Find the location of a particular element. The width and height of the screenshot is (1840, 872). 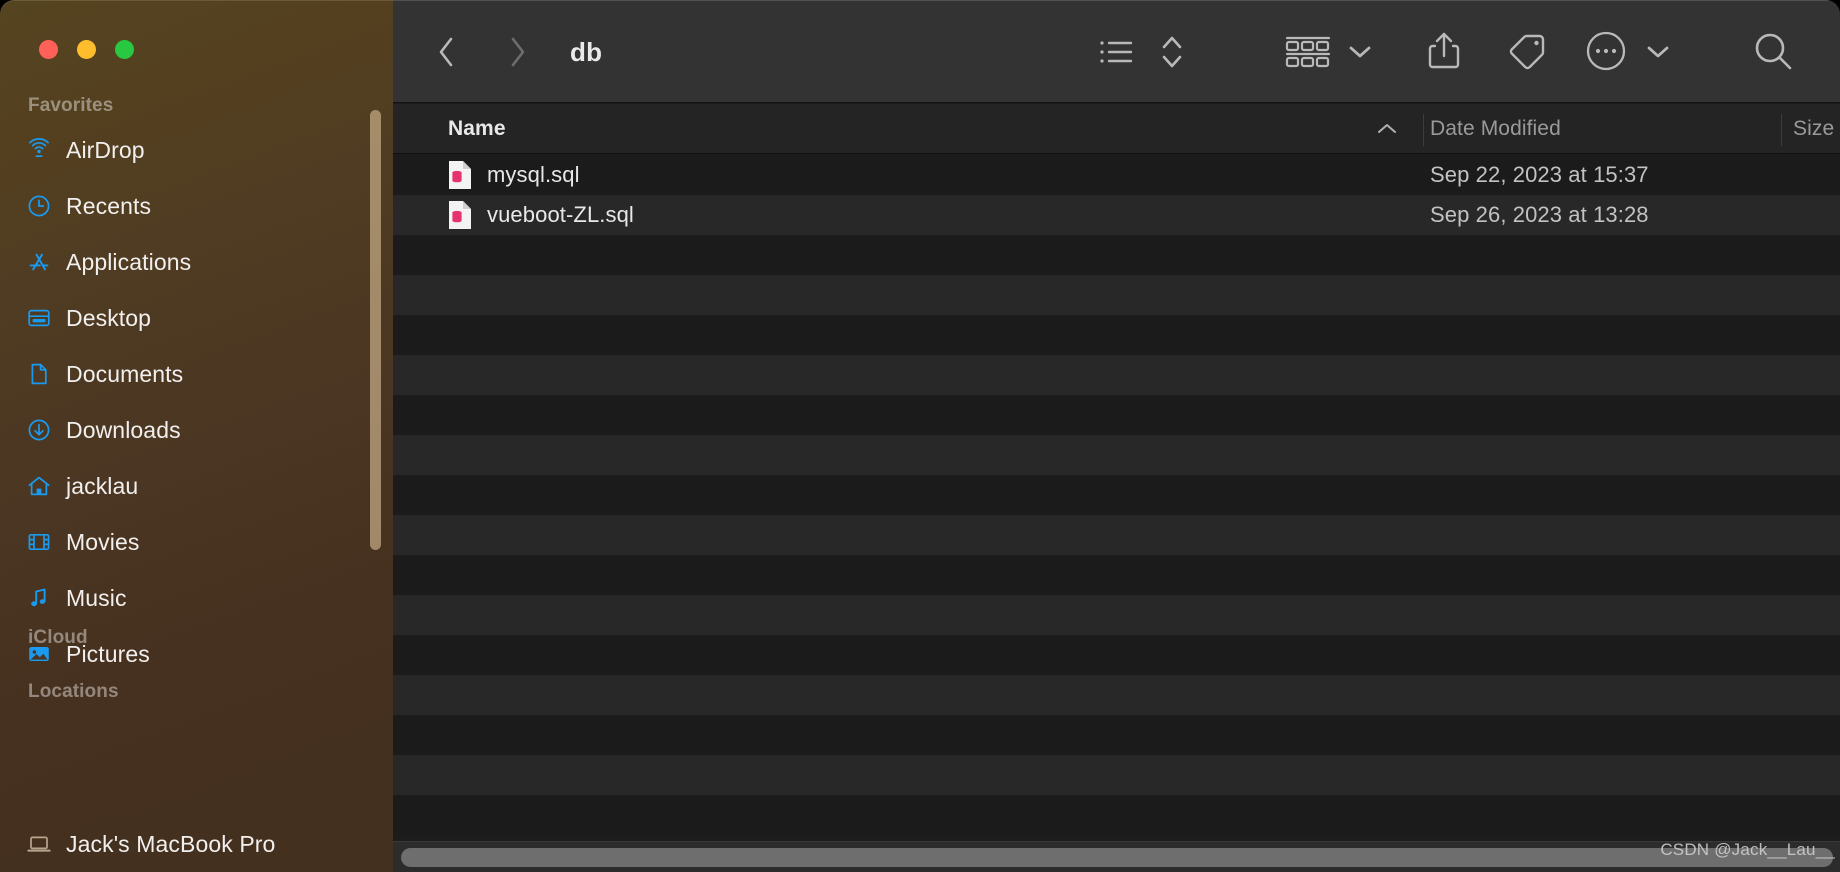

sidebar-item-macbook-pro: Jack's MacBook Pro is located at coordinates (191, 844).